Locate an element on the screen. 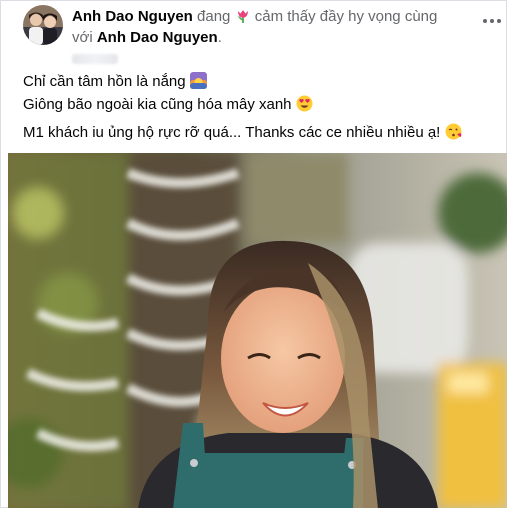  post-text-line: Chỉ cần tâm hồn là nắng is located at coordinates (115, 83).